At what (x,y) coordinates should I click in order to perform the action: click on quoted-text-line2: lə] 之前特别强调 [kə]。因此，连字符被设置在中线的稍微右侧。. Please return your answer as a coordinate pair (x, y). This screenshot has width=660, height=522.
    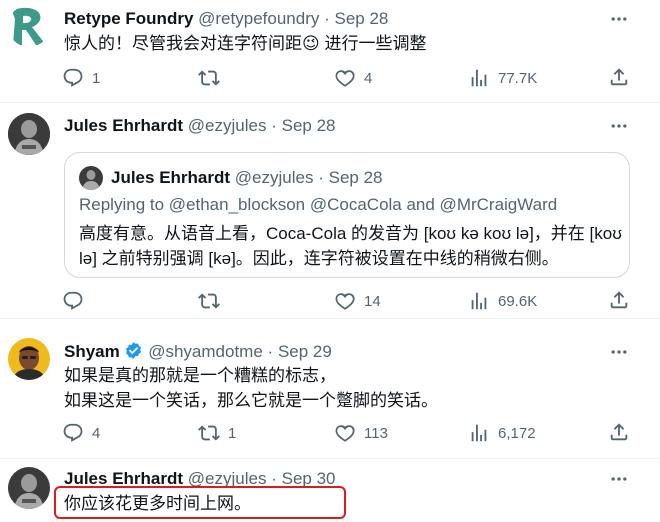
    Looking at the image, I should click on (319, 258).